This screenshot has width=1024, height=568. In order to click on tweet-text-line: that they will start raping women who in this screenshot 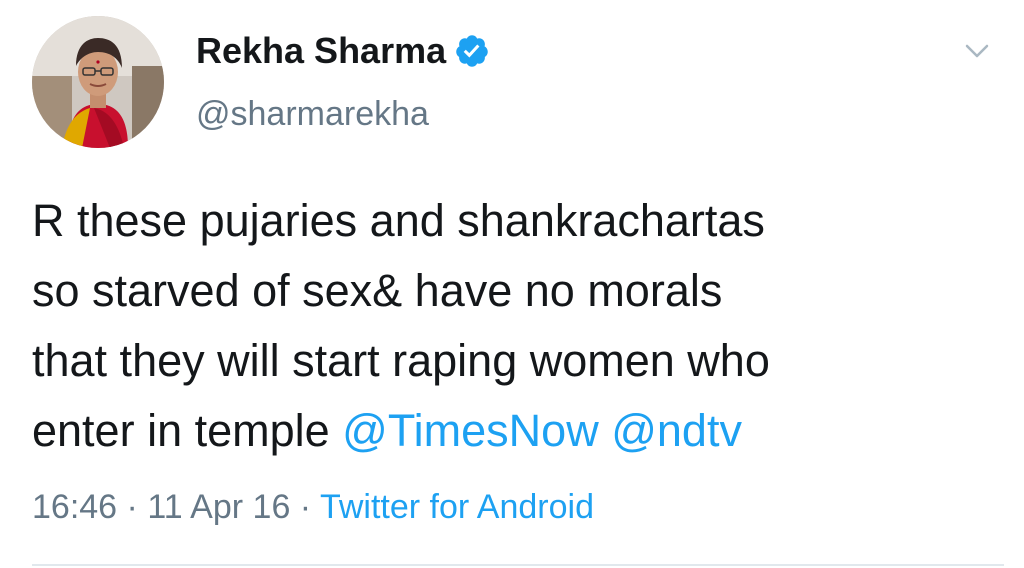, I will do `click(401, 360)`.